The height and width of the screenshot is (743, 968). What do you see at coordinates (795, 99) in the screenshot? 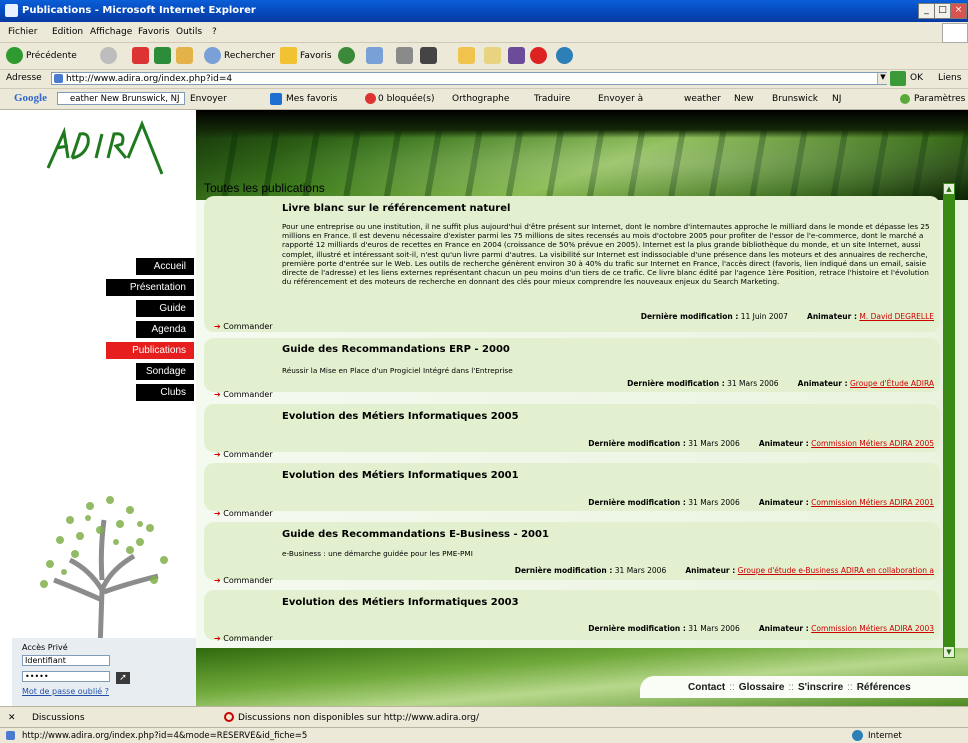
I see `brunswick-button: Brunswick` at bounding box center [795, 99].